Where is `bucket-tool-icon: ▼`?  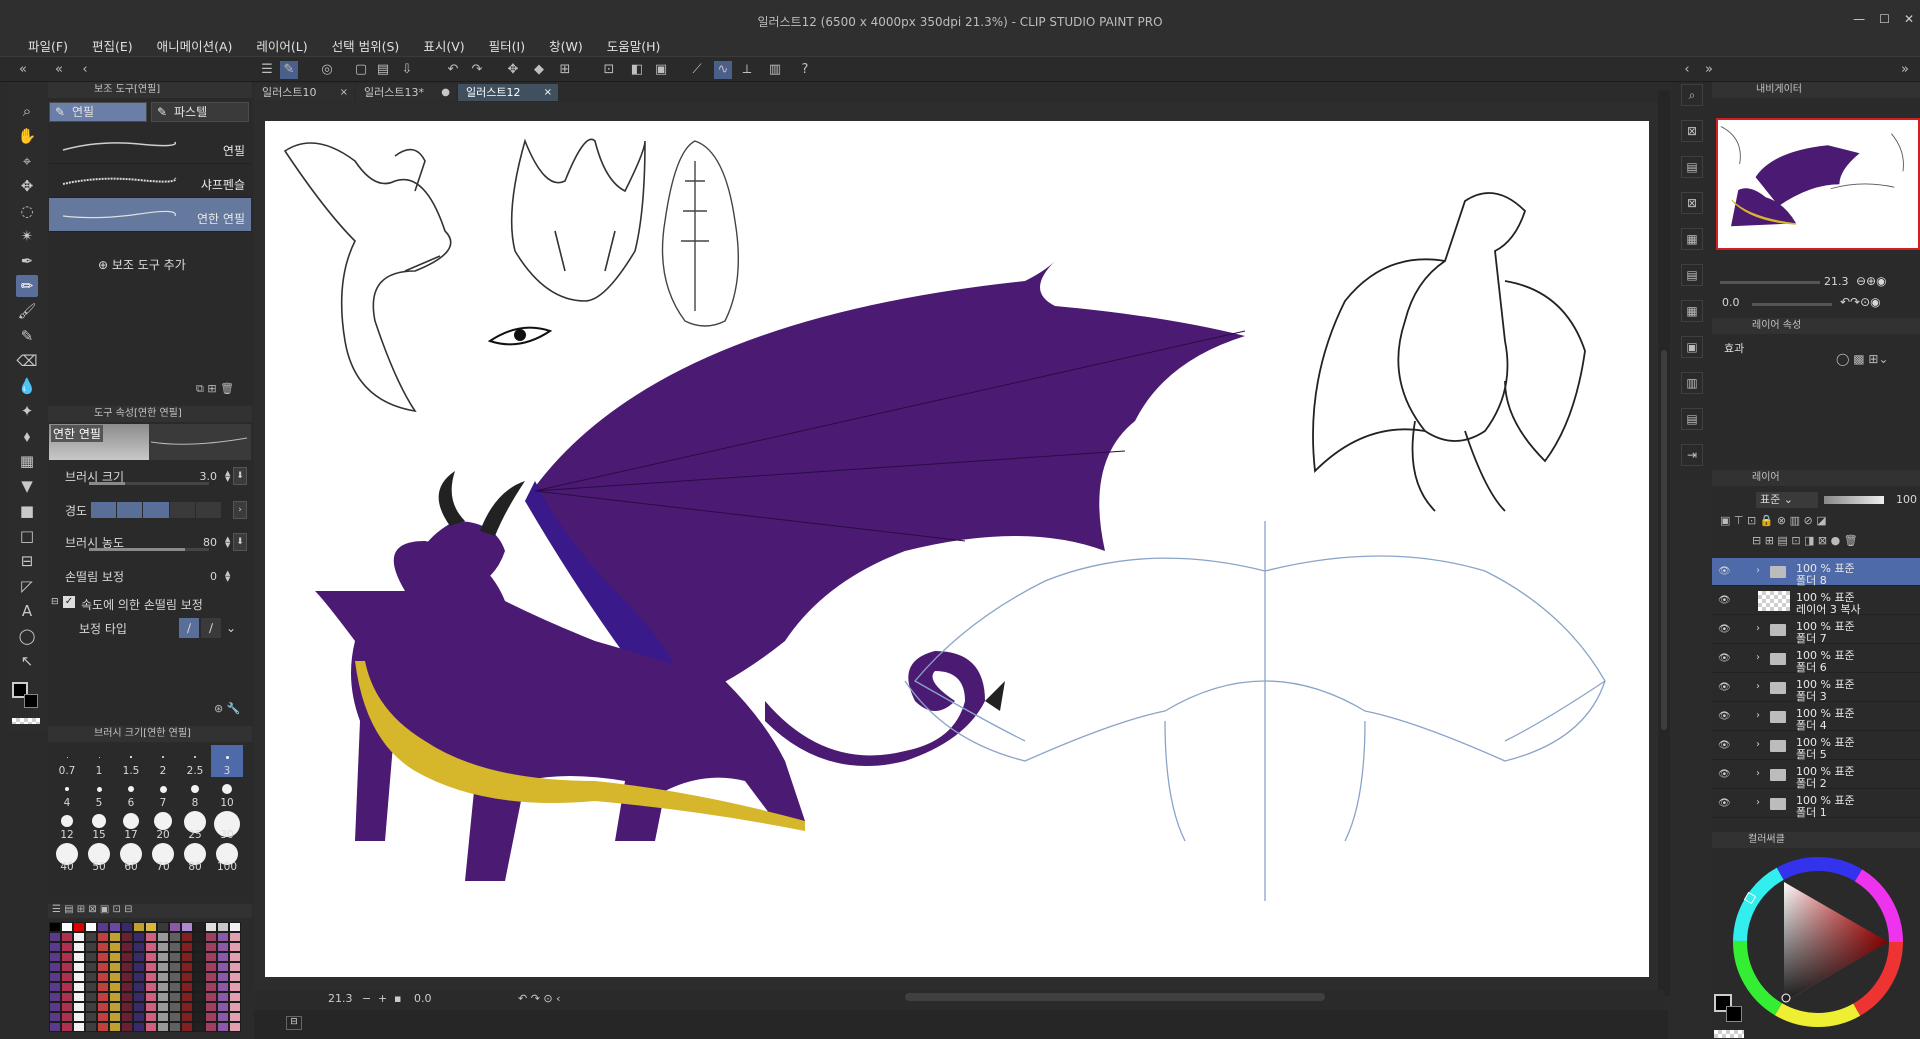
bucket-tool-icon: ▼ is located at coordinates (27, 486).